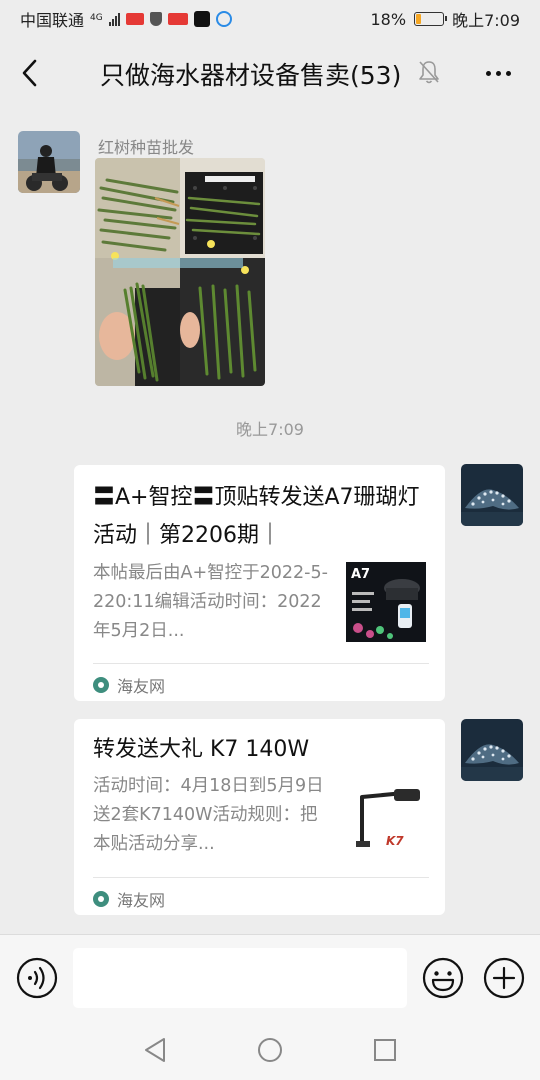 The width and height of the screenshot is (540, 1080). I want to click on status-bar: 中国联通 4G 18% 晚上7:09, so click(270, 19).